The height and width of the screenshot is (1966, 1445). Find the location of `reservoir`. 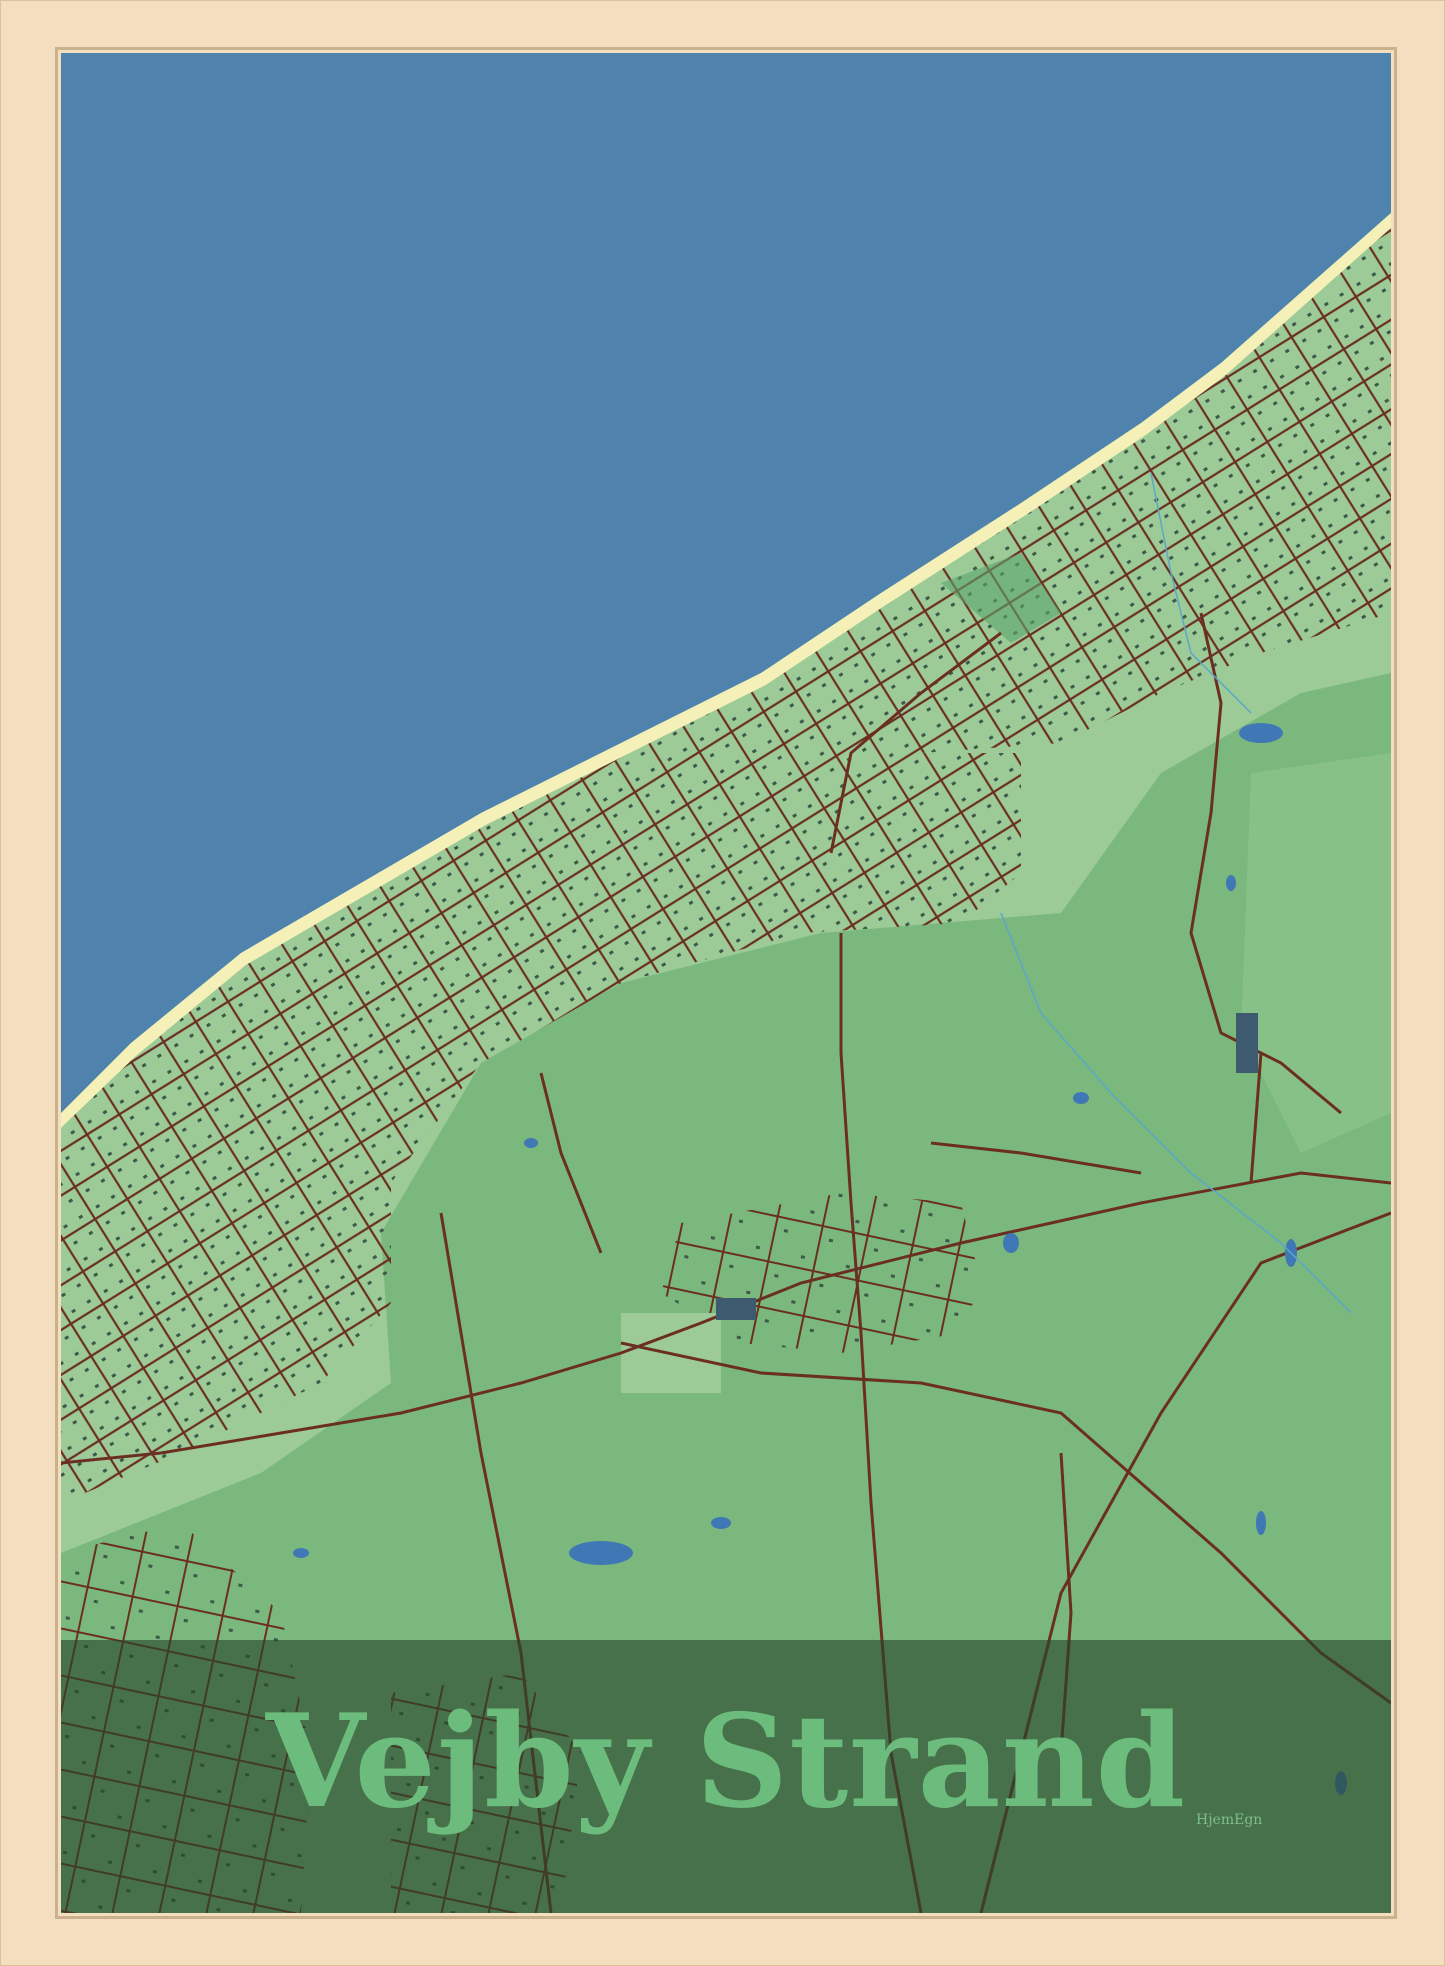

reservoir is located at coordinates (1247, 1043).